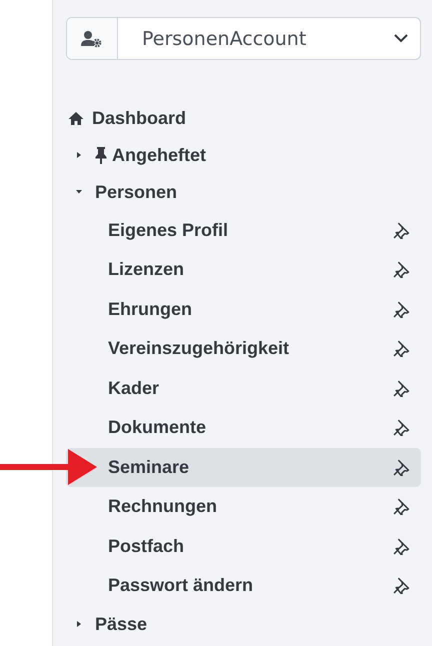 Image resolution: width=432 pixels, height=646 pixels. Describe the element at coordinates (243, 348) in the screenshot. I see `nav-item: Vereinszugehörigkeit` at that location.